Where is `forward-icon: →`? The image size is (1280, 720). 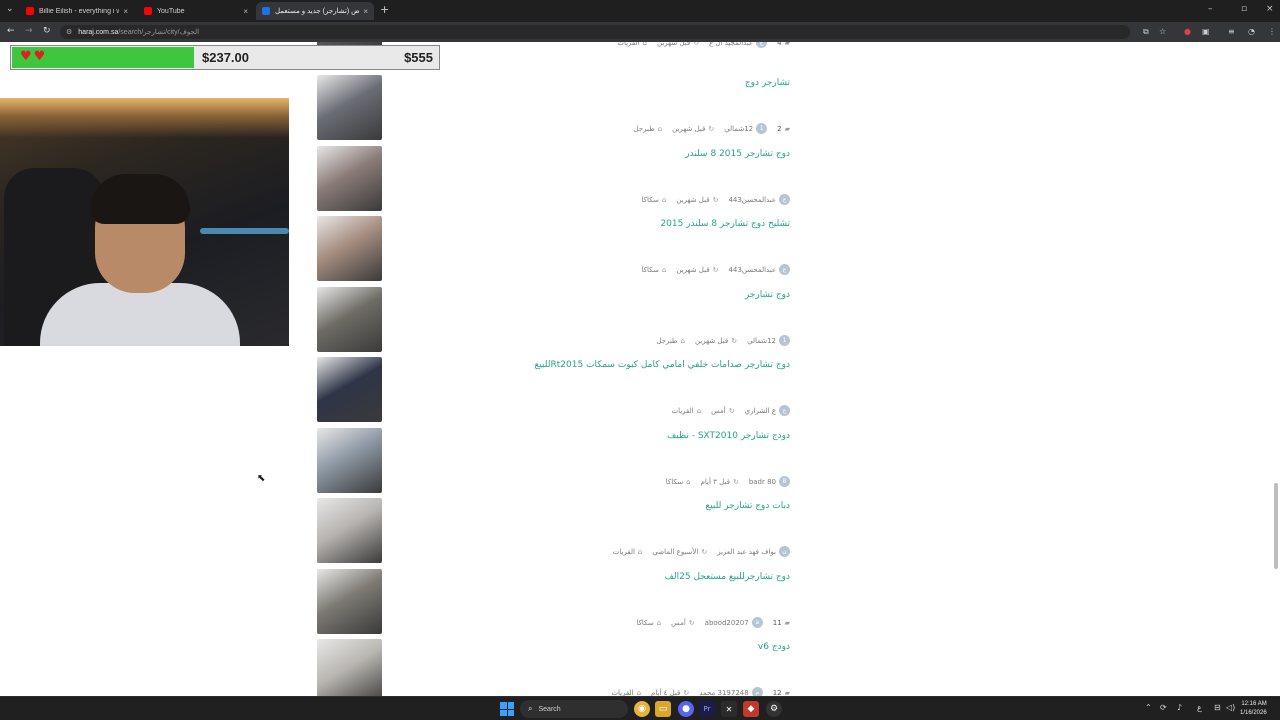
forward-icon: → is located at coordinates (29, 31).